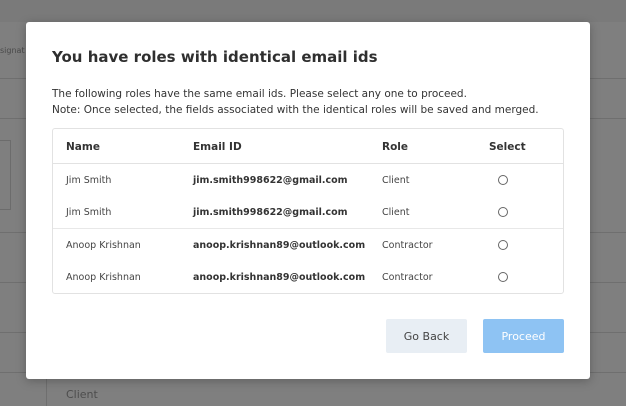  What do you see at coordinates (217, 147) in the screenshot?
I see `header-email: Email ID` at bounding box center [217, 147].